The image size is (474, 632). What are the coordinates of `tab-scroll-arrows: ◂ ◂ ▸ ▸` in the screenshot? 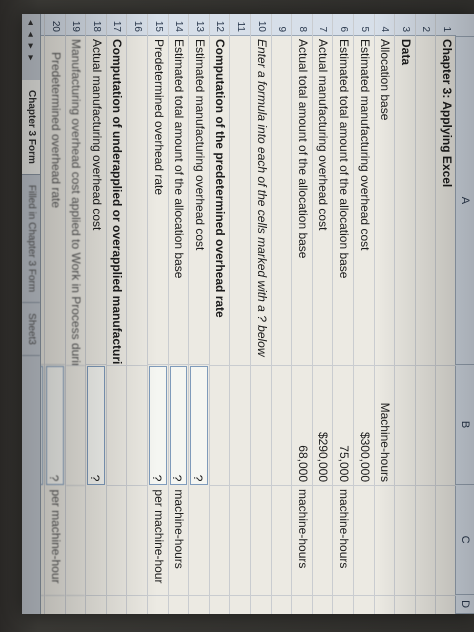 It's located at (31, 47).